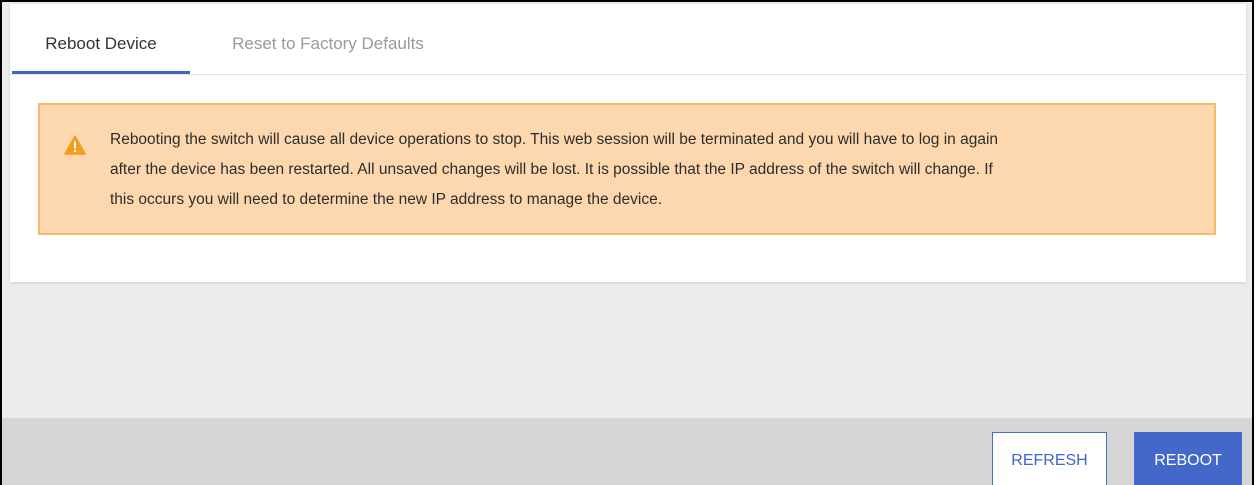  I want to click on reboot-button: REBOOT, so click(1188, 458).